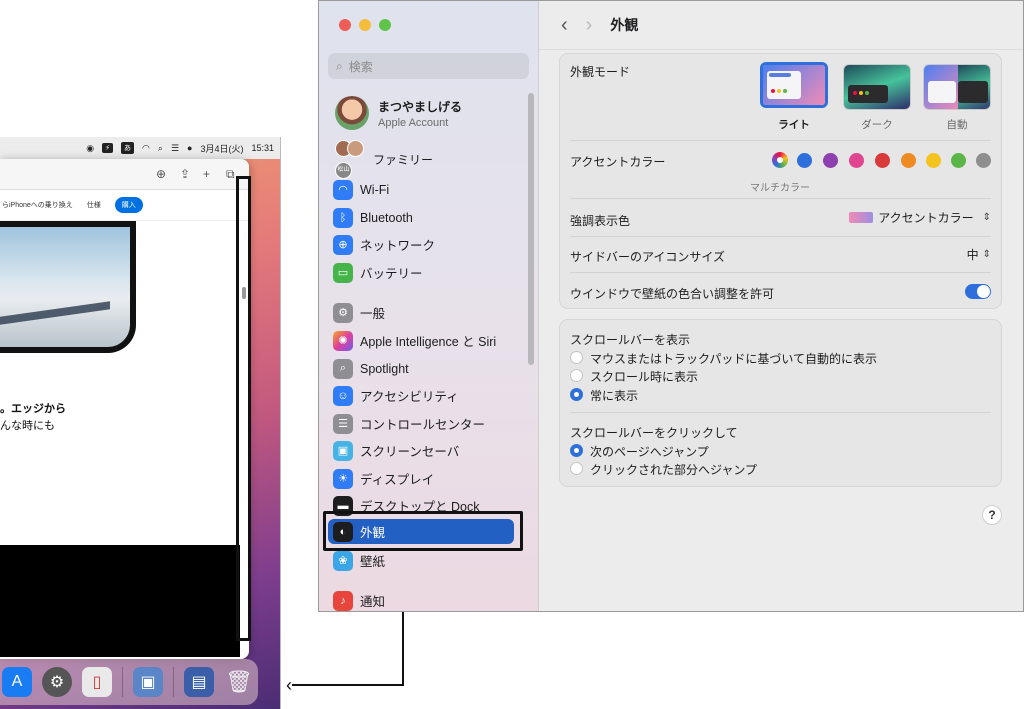  What do you see at coordinates (343, 272) in the screenshot?
I see `battery-icon: ▭` at bounding box center [343, 272].